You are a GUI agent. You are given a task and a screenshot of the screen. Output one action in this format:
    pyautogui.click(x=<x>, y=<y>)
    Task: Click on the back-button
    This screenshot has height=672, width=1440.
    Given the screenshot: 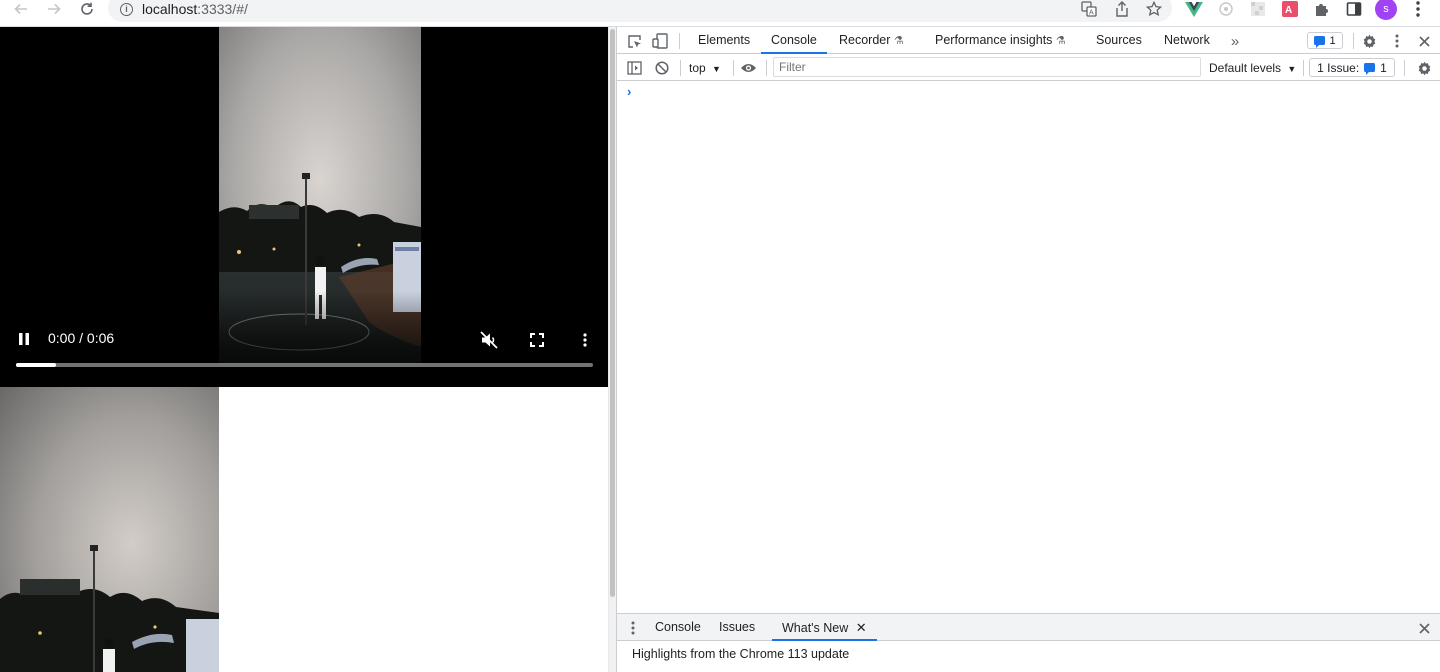 What is the action you would take?
    pyautogui.click(x=21, y=9)
    